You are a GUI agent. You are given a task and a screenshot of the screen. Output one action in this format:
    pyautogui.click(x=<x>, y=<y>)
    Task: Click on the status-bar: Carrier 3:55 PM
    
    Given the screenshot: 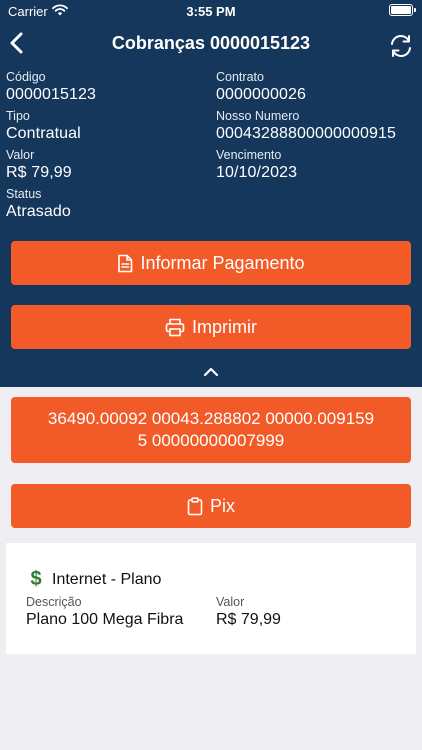 What is the action you would take?
    pyautogui.click(x=211, y=12)
    